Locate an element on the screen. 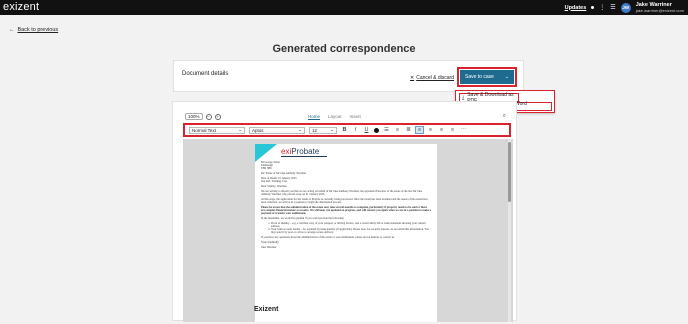  save-label: Save to case is located at coordinates (479, 77).